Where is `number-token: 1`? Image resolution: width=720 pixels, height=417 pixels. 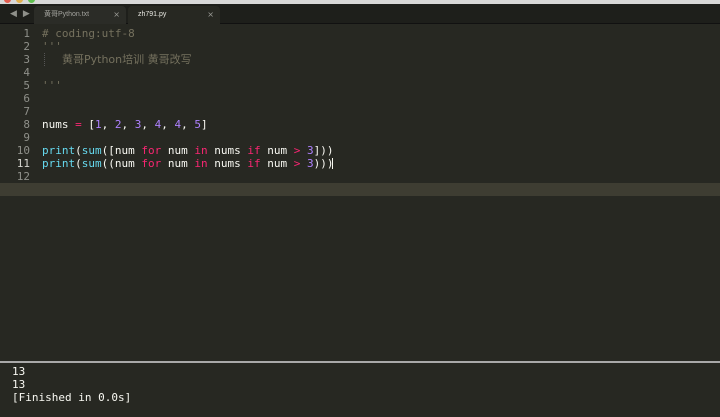
number-token: 1 is located at coordinates (98, 124).